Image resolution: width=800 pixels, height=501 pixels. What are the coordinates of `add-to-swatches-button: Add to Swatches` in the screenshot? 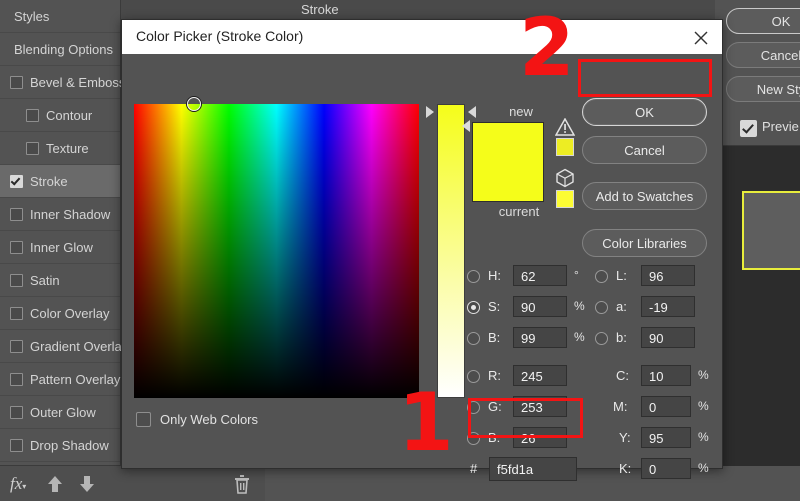 It's located at (644, 196).